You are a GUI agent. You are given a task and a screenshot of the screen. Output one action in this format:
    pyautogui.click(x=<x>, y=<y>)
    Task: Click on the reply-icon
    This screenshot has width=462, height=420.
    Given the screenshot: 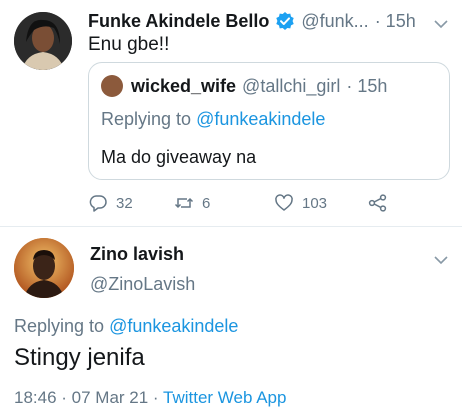 What is the action you would take?
    pyautogui.click(x=98, y=203)
    